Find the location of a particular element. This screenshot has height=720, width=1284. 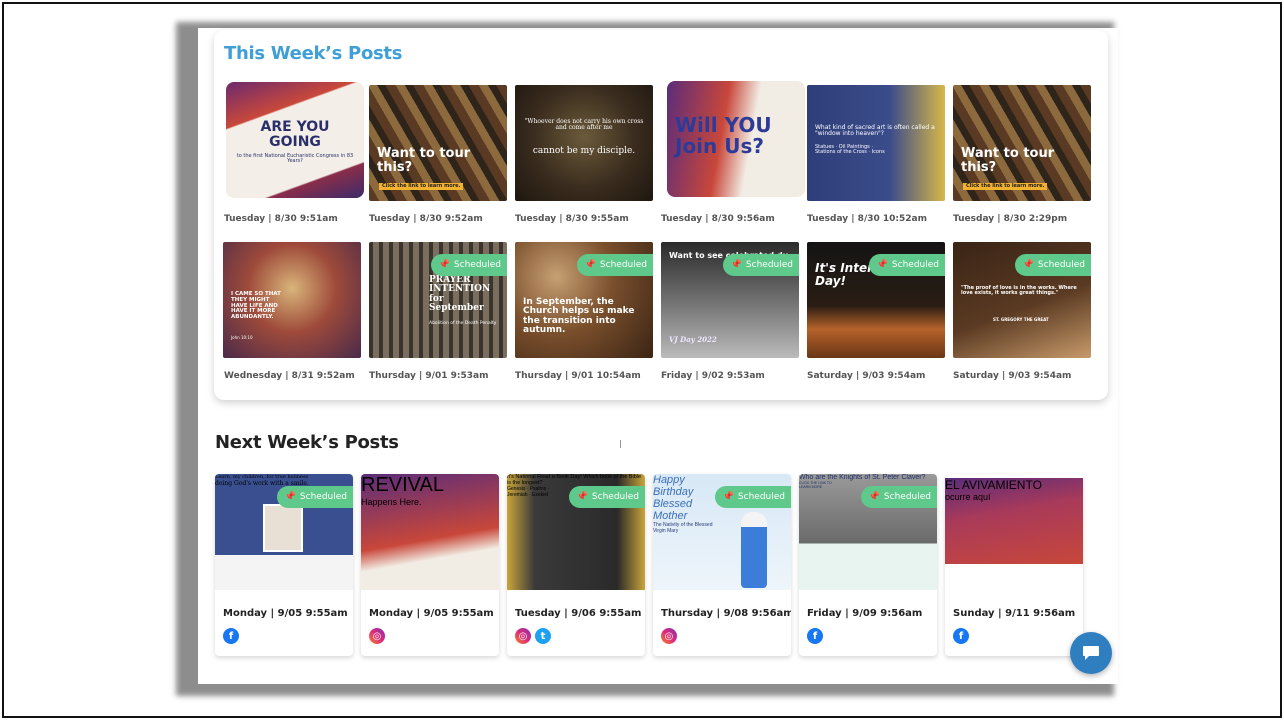

post-time: Thursday | 9/08 9:56am is located at coordinates (726, 613).